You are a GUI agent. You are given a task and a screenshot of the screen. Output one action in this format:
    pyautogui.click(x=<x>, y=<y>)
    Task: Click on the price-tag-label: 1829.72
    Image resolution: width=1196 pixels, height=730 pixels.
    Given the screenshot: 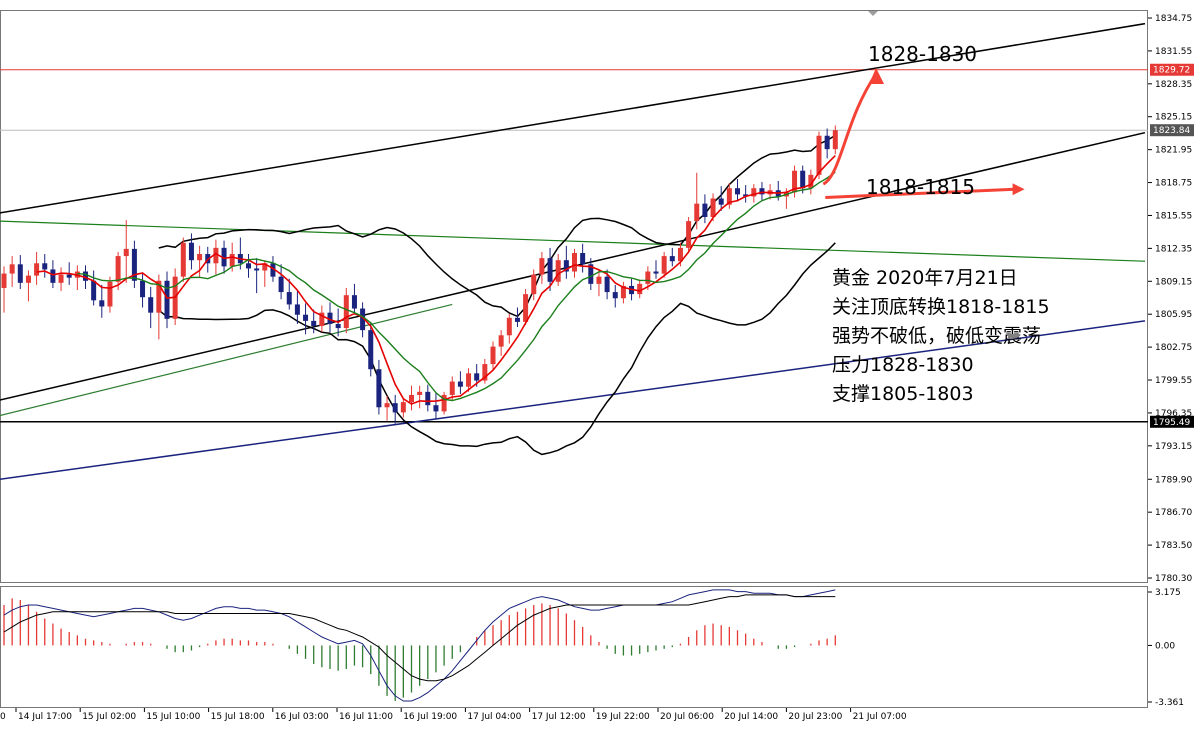 What is the action you would take?
    pyautogui.click(x=1171, y=71)
    